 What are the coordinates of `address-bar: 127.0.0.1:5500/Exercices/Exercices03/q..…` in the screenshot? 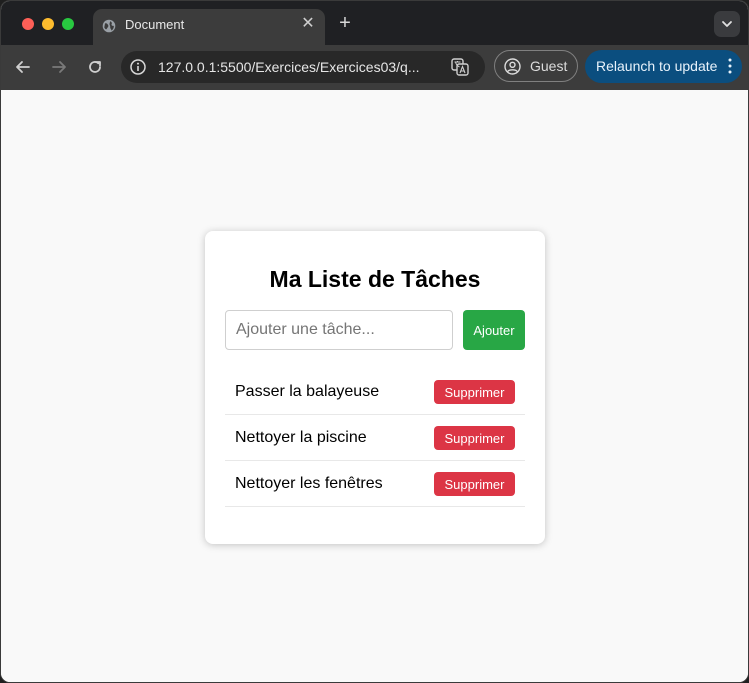 It's located at (303, 67).